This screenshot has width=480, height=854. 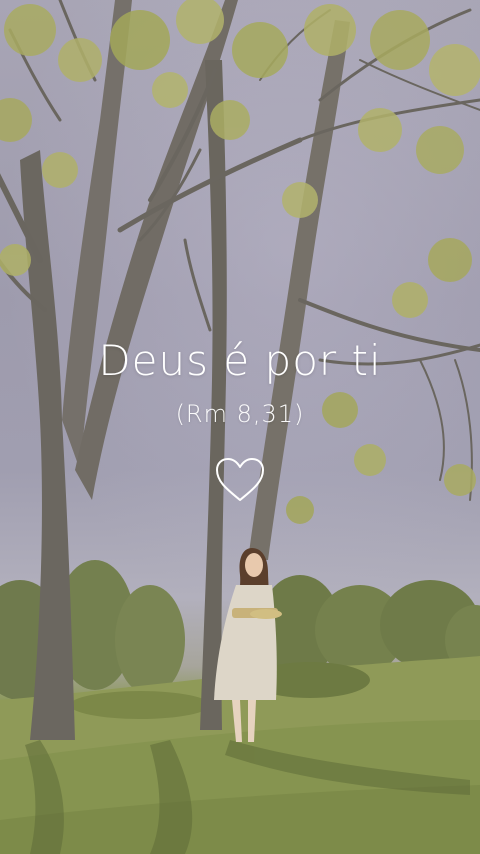 What do you see at coordinates (240, 414) in the screenshot?
I see `bible-reference: (Rm 8,31)` at bounding box center [240, 414].